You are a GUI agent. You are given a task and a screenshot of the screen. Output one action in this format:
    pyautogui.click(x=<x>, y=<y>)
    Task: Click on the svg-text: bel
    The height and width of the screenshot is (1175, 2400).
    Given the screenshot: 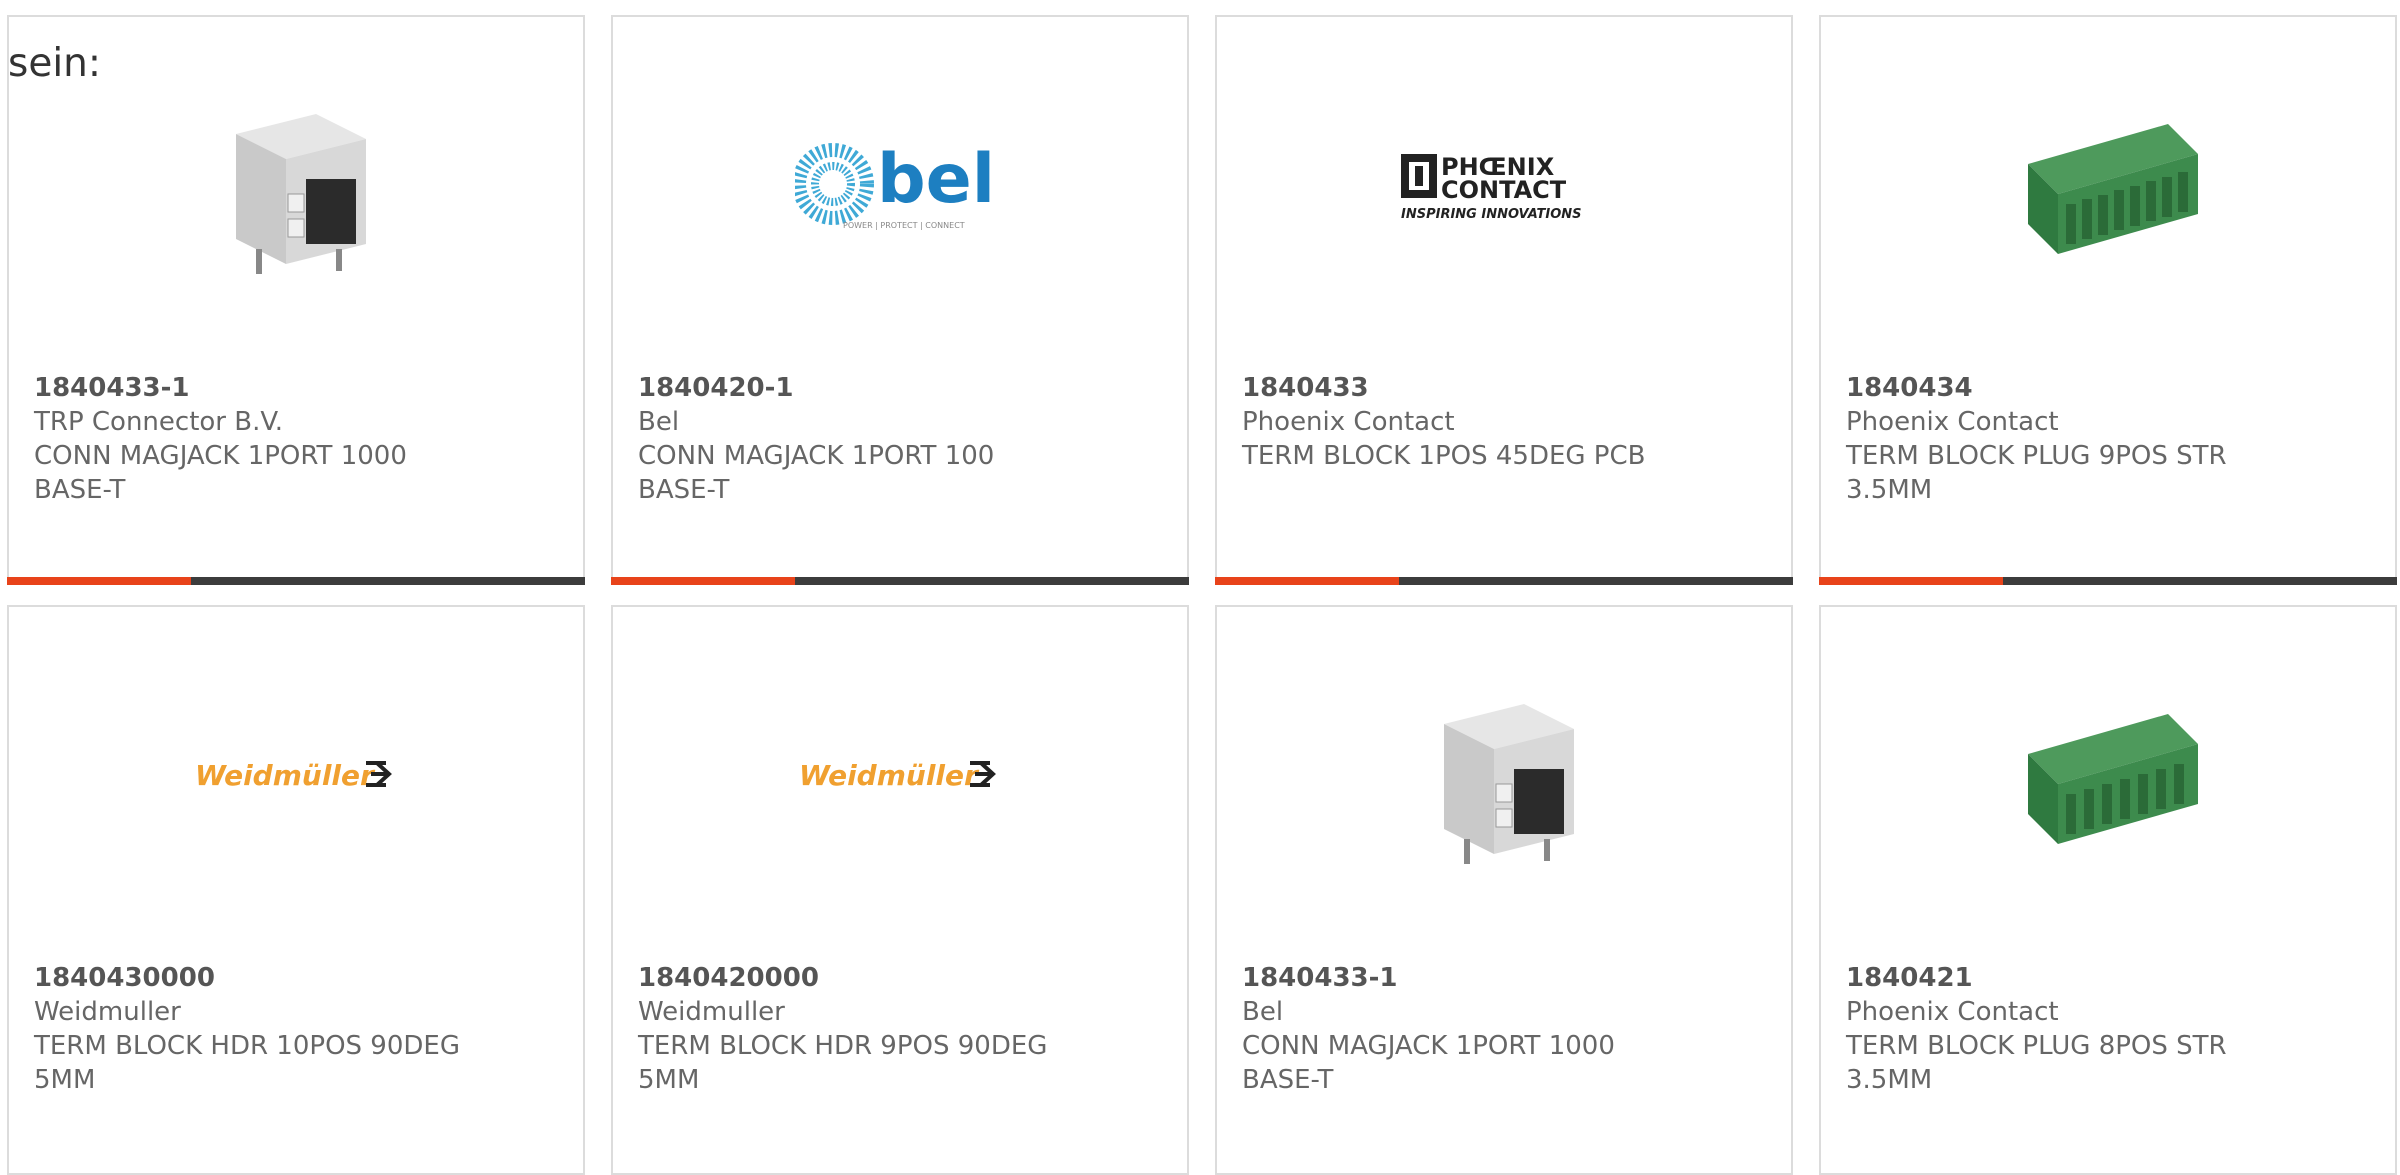 What is the action you would take?
    pyautogui.click(x=936, y=179)
    